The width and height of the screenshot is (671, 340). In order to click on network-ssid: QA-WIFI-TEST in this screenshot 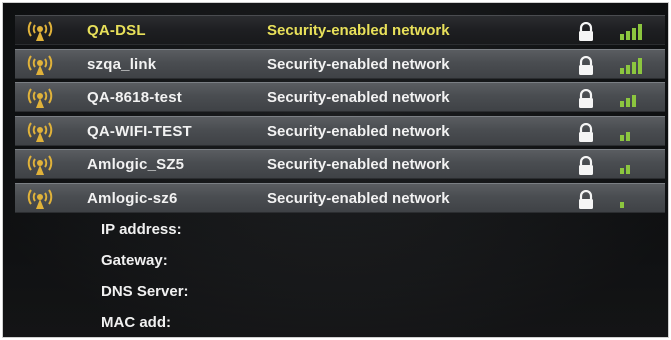, I will do `click(139, 131)`.